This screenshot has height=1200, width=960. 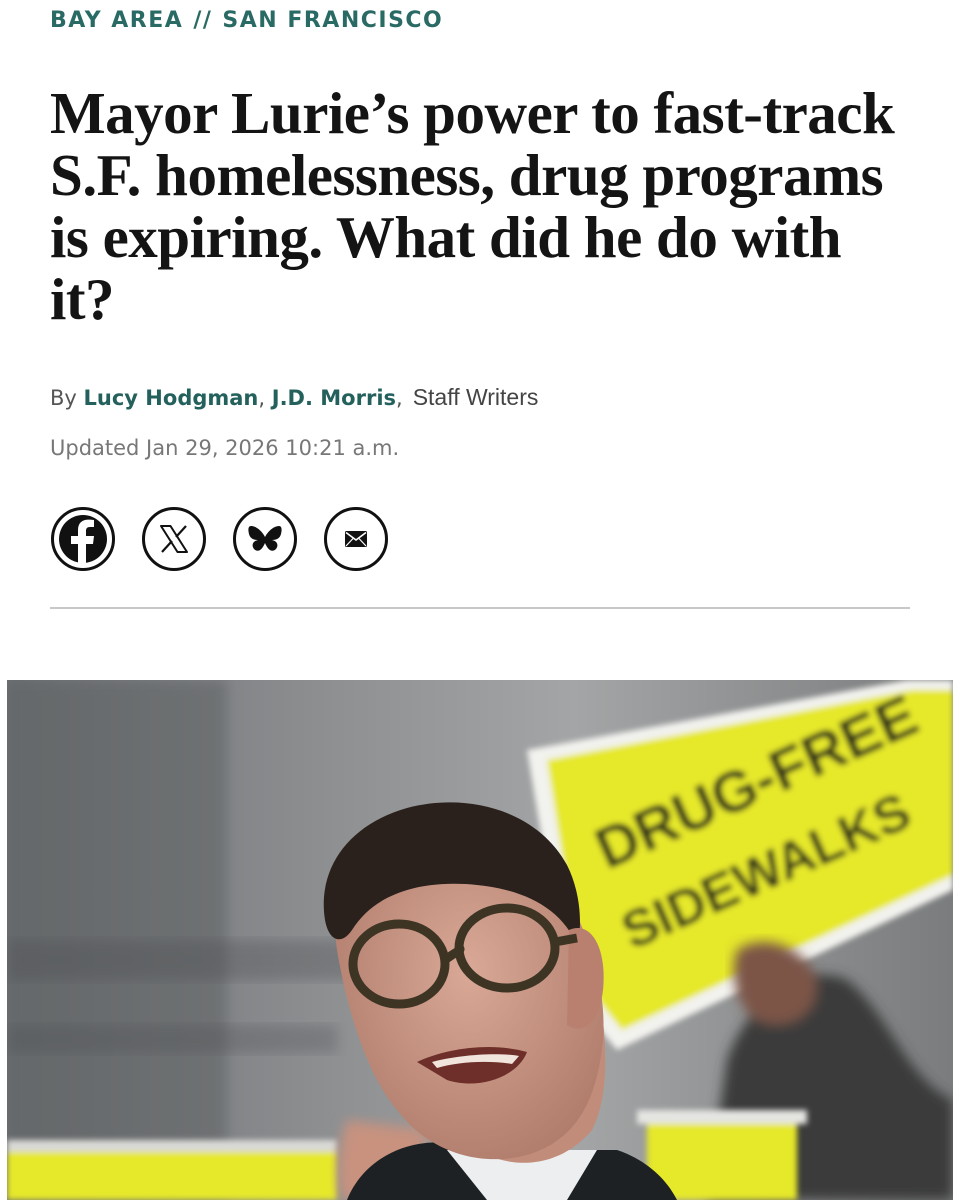 What do you see at coordinates (63, 398) in the screenshot?
I see `byline-prefix: By` at bounding box center [63, 398].